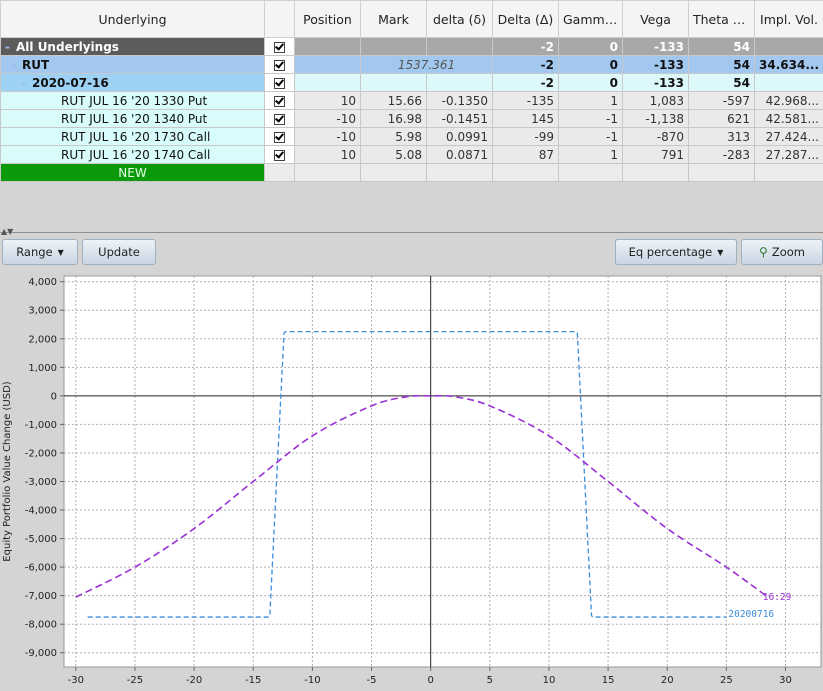 The image size is (823, 691). I want to click on expiry-checkbox, so click(279, 82).